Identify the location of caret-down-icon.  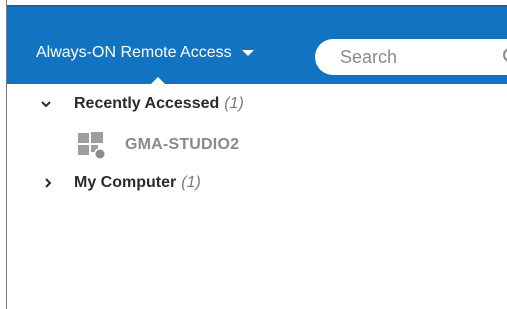
(247, 53).